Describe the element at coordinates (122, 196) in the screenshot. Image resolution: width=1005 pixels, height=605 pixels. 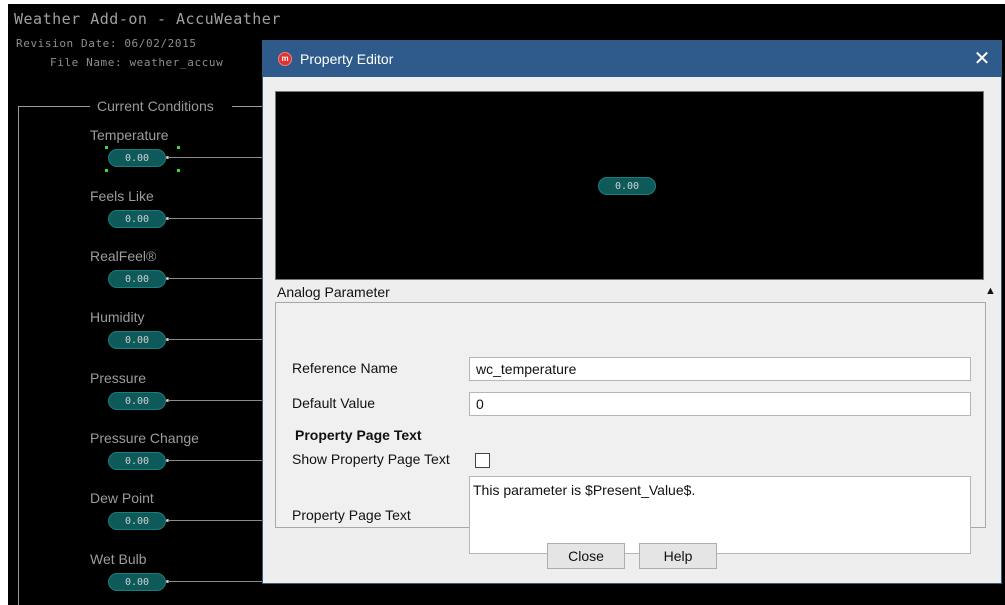
I see `param-label-feels-like: Feels Like` at that location.